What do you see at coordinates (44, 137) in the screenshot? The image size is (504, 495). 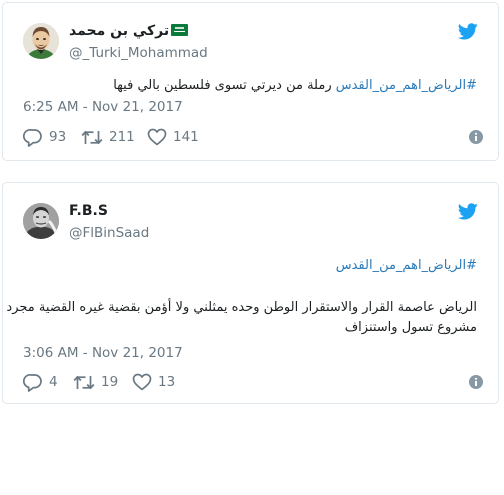 I see `reply-button: 93` at bounding box center [44, 137].